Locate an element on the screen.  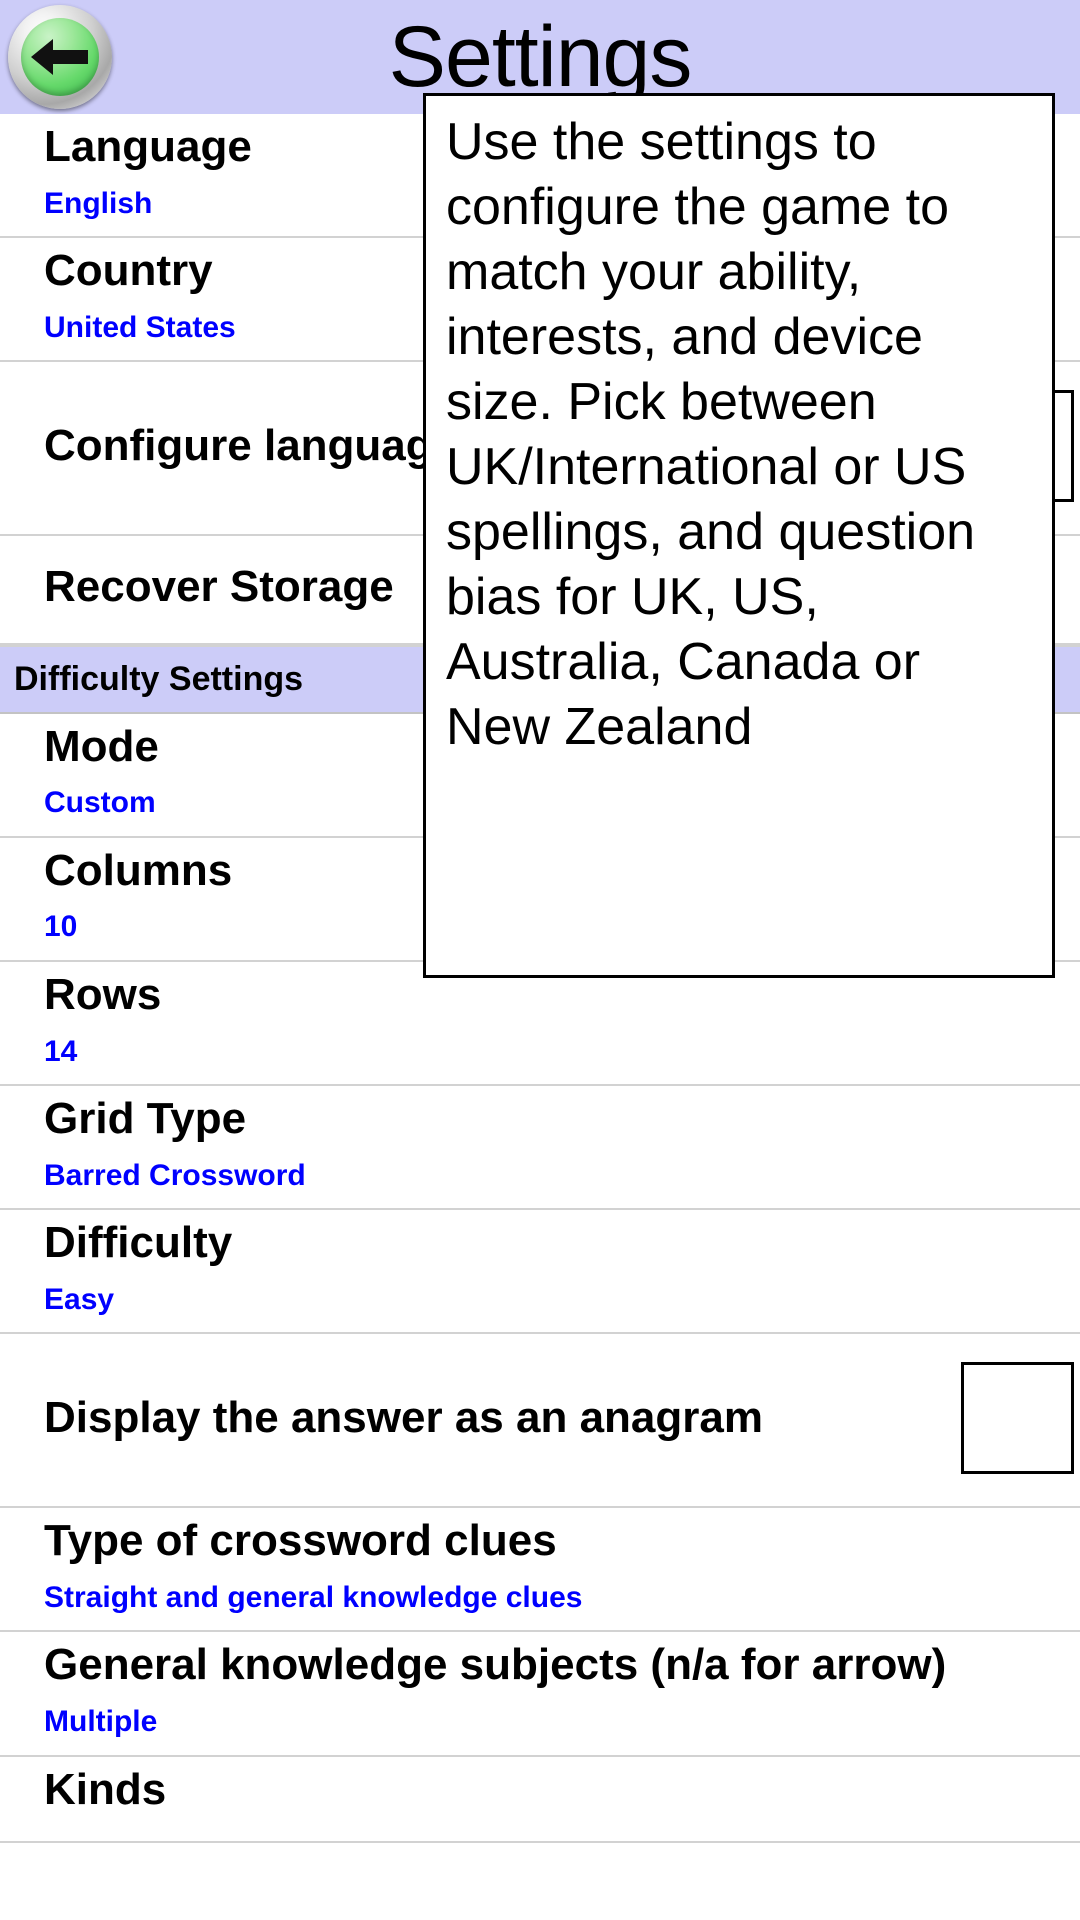
row-value-type-of-crossword-clues: Straight and general knowledge clues is located at coordinates (313, 1597).